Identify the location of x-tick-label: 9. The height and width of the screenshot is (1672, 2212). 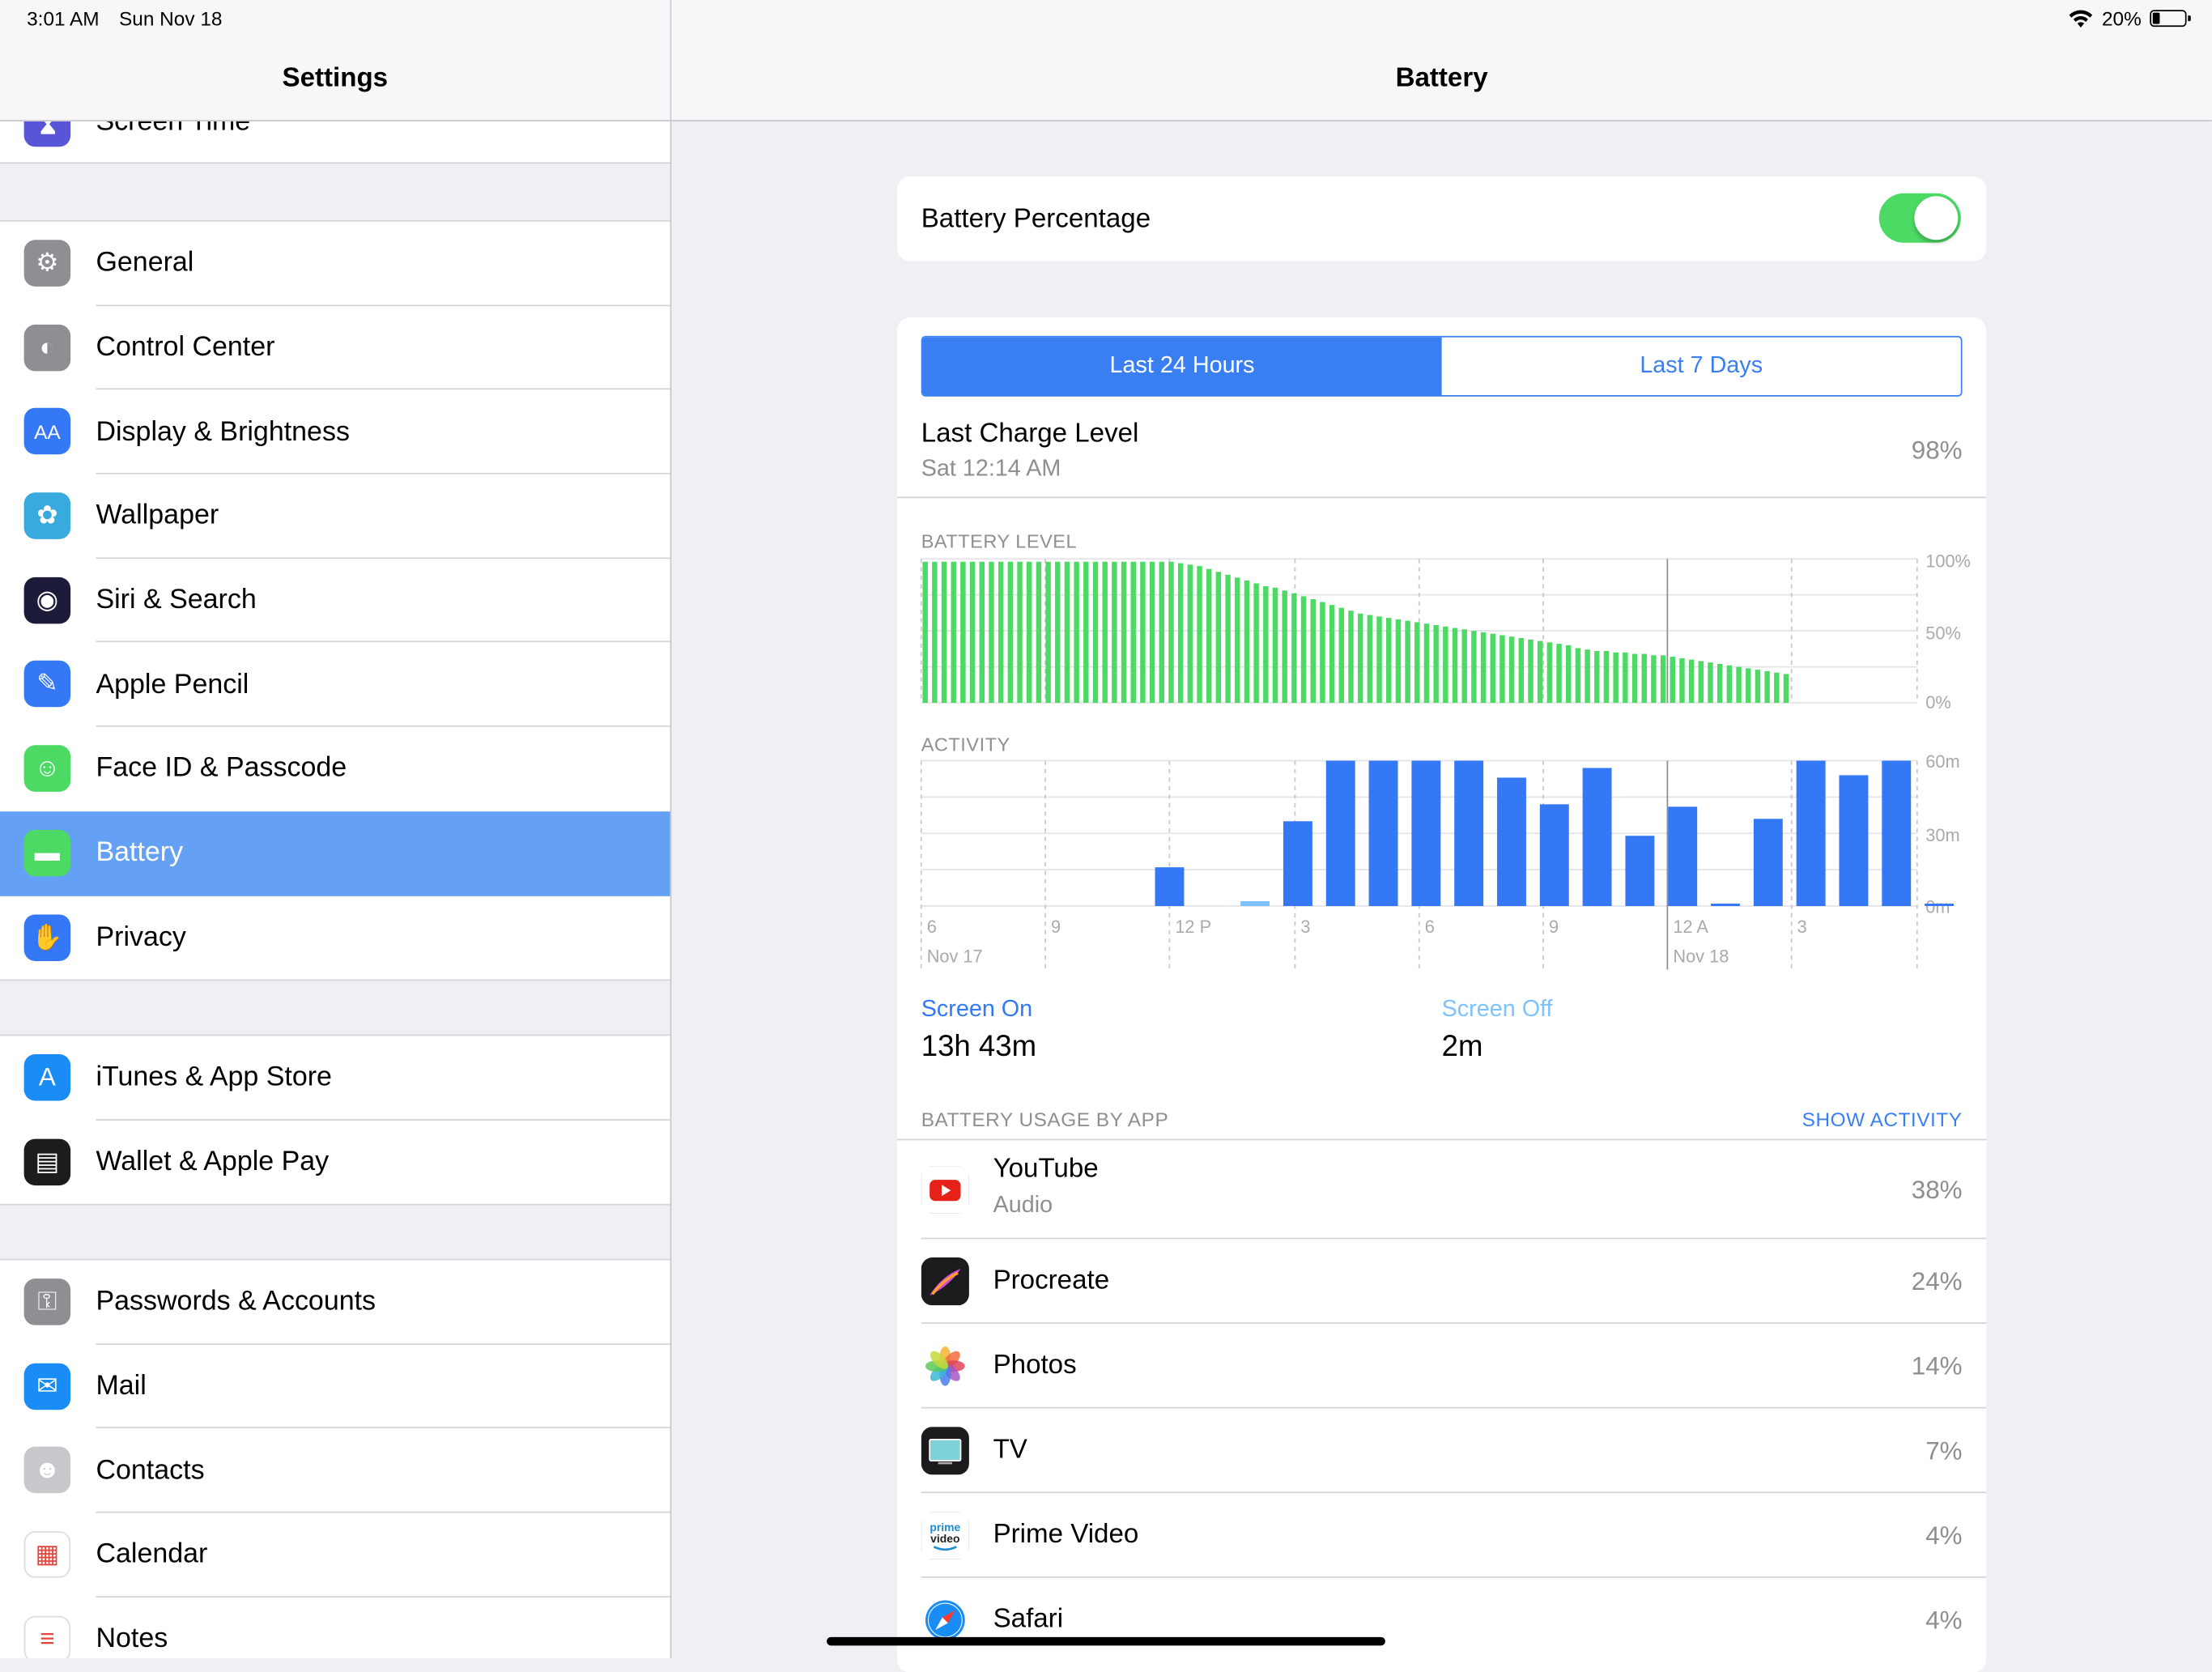
(1554, 927).